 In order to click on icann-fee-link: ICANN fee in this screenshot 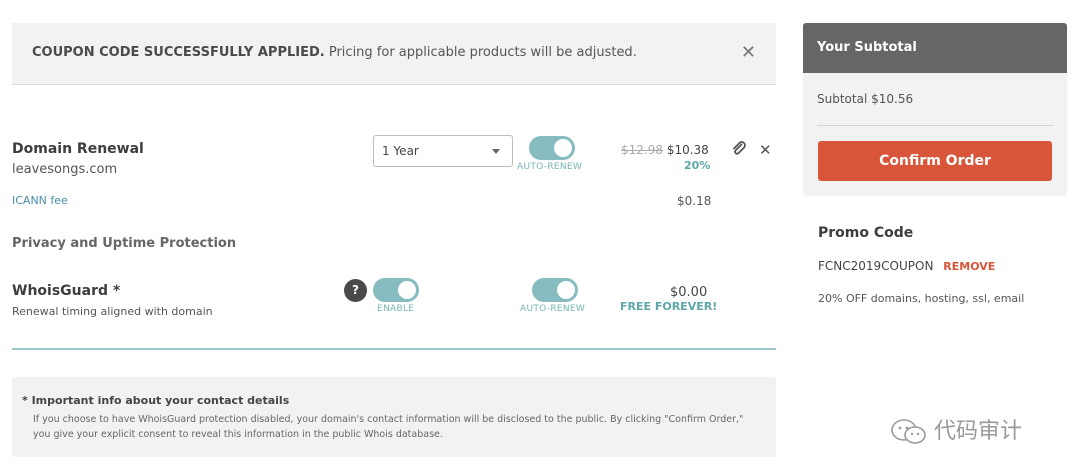, I will do `click(40, 200)`.